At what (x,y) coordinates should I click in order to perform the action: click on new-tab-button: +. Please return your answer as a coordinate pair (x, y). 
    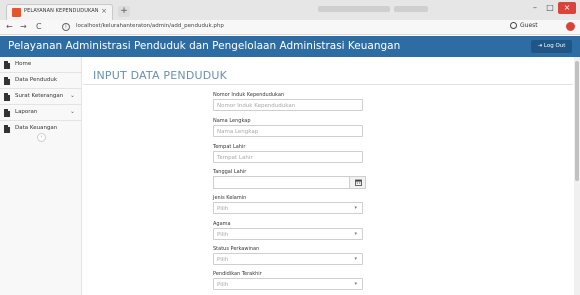
    Looking at the image, I should click on (124, 11).